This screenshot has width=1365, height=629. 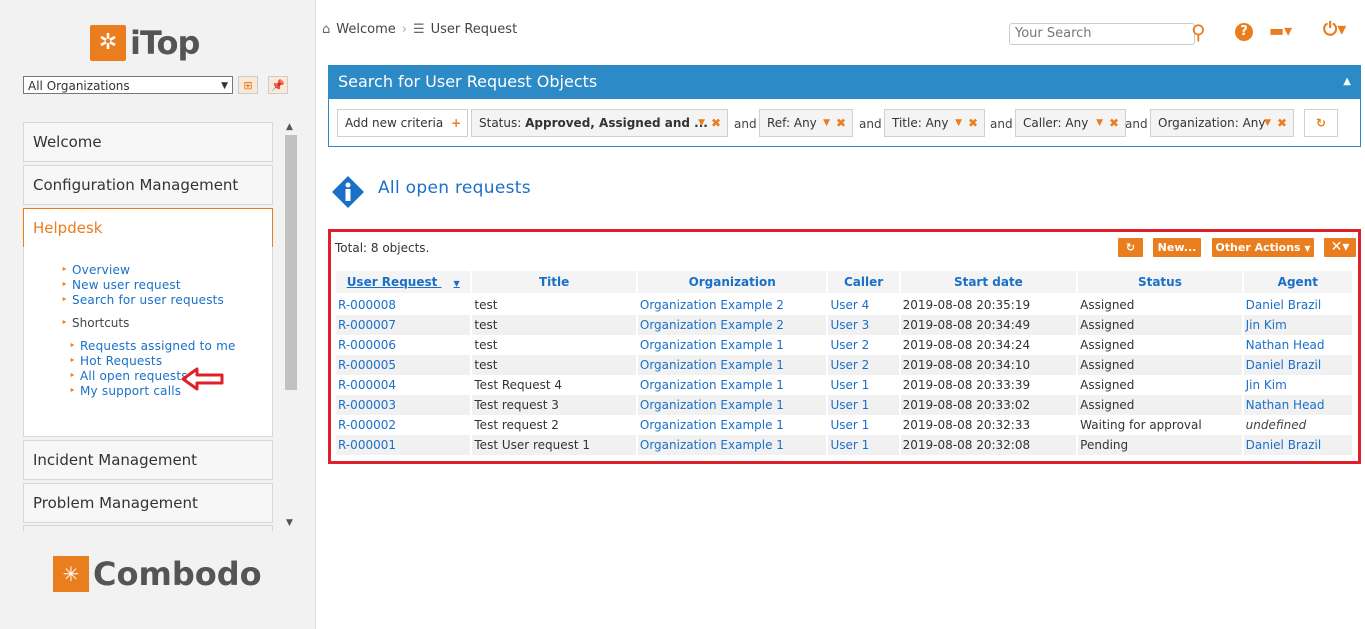 What do you see at coordinates (1297, 283) in the screenshot?
I see `column-agent: Agent` at bounding box center [1297, 283].